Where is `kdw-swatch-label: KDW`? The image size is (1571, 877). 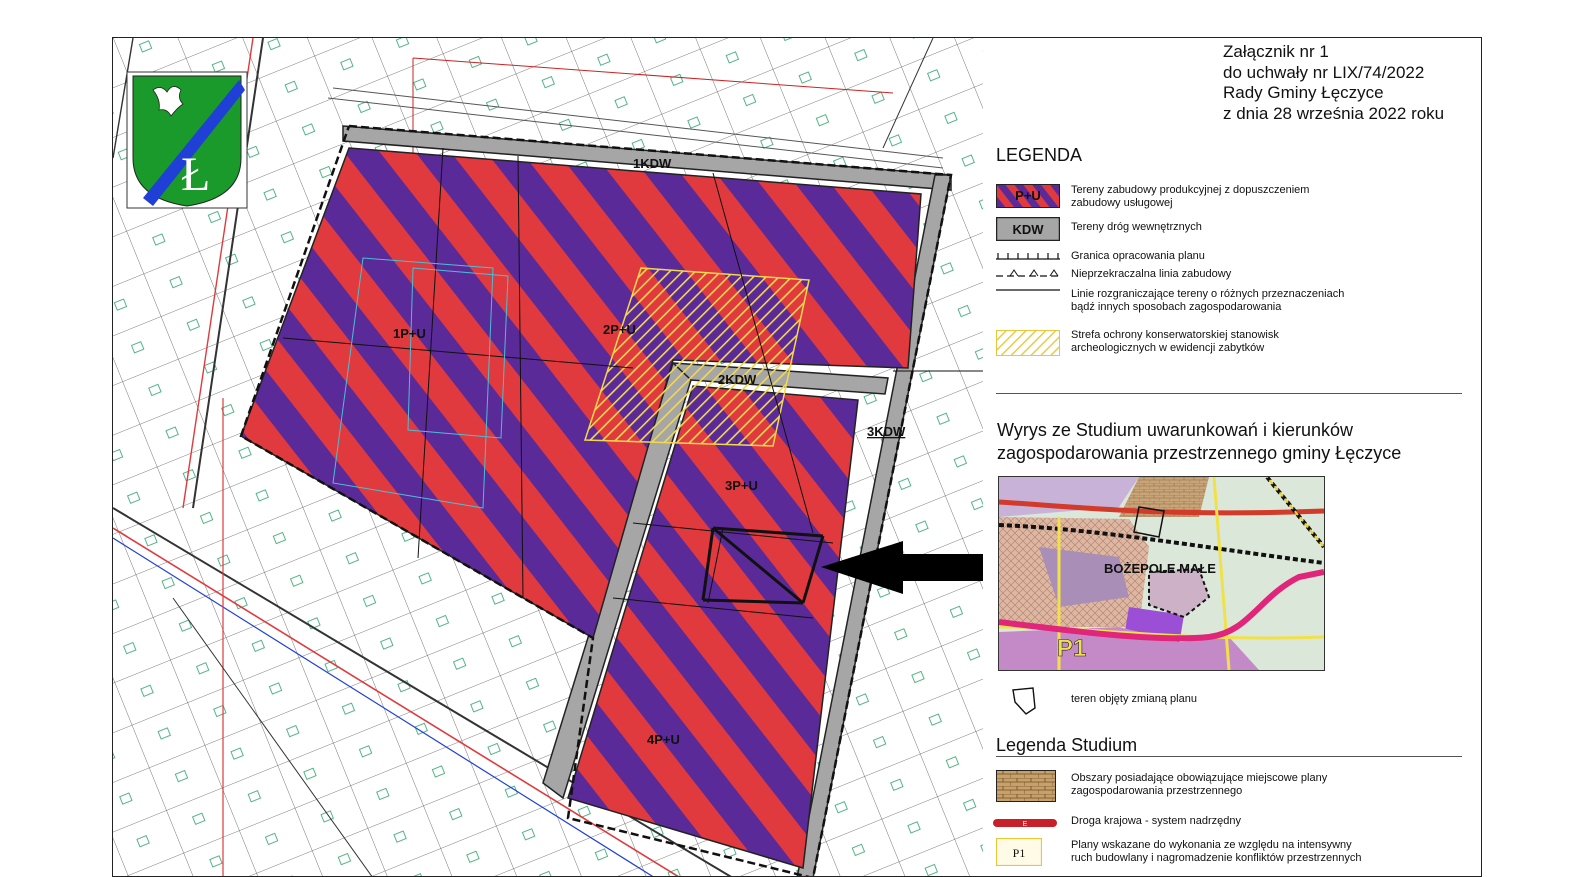 kdw-swatch-label: KDW is located at coordinates (1028, 229).